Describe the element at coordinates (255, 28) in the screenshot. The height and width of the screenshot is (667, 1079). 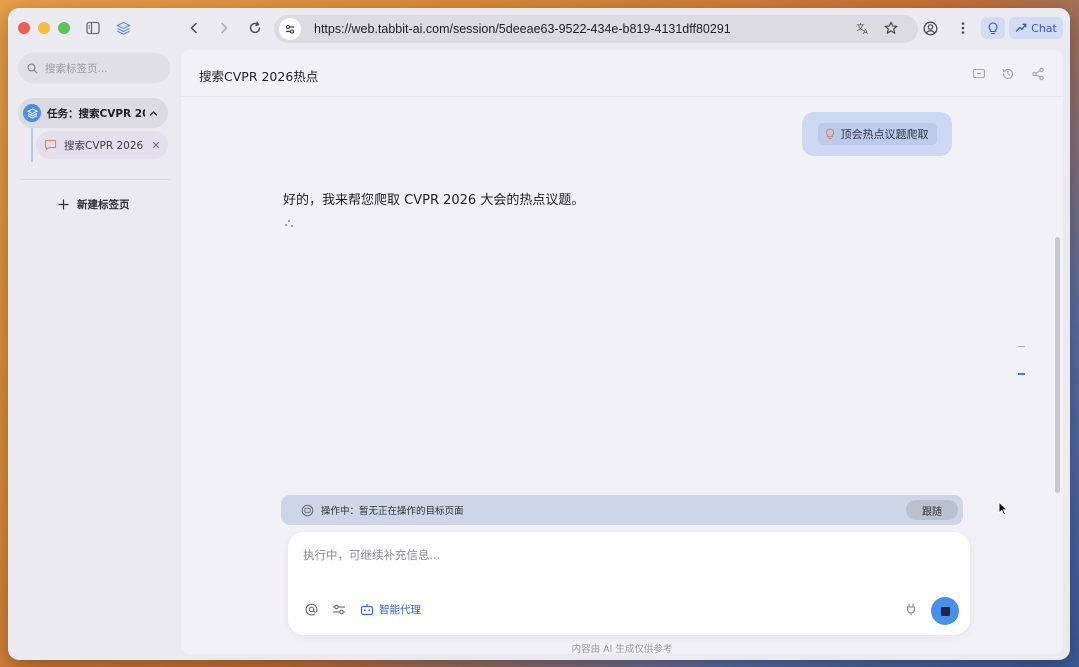
I see `reload-icon` at that location.